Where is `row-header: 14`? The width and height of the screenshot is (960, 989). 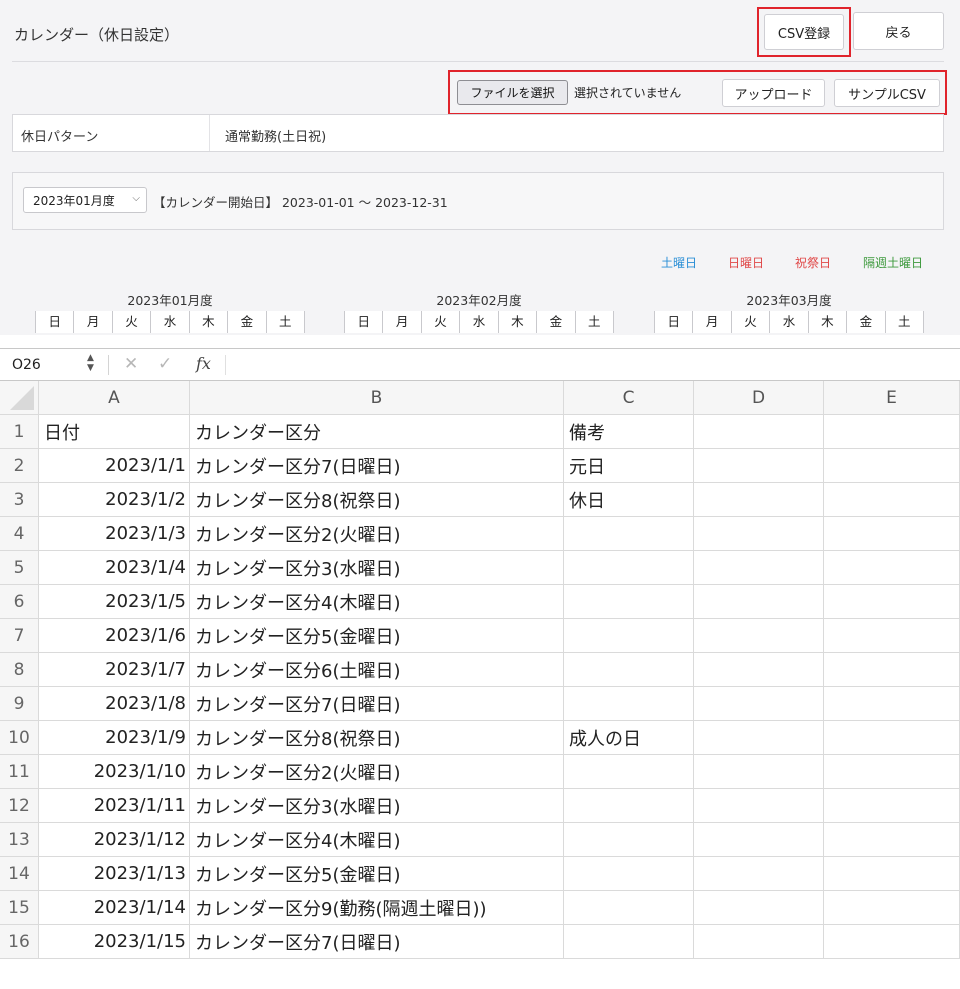 row-header: 14 is located at coordinates (19, 874).